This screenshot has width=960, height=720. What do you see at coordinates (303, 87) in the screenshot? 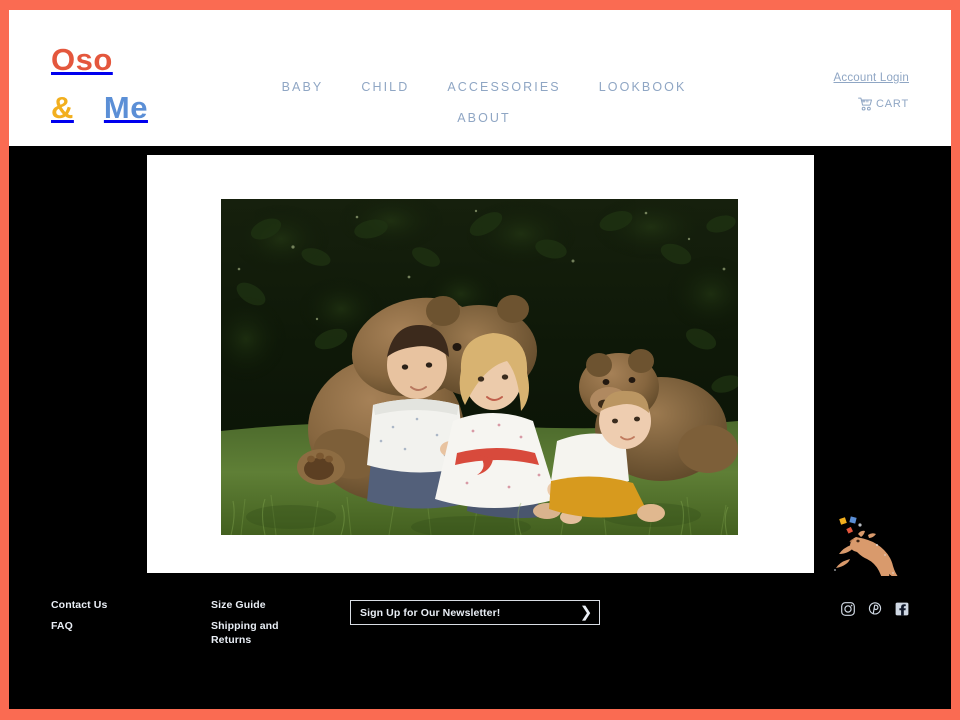
I see `nav-link-baby: BABY` at bounding box center [303, 87].